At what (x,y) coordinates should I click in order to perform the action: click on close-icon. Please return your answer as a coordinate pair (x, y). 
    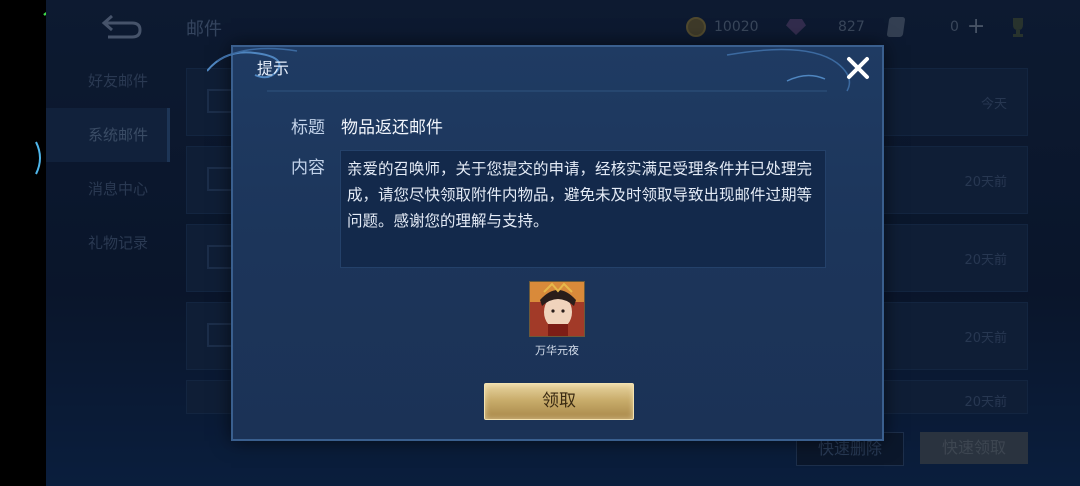
    Looking at the image, I should click on (858, 68).